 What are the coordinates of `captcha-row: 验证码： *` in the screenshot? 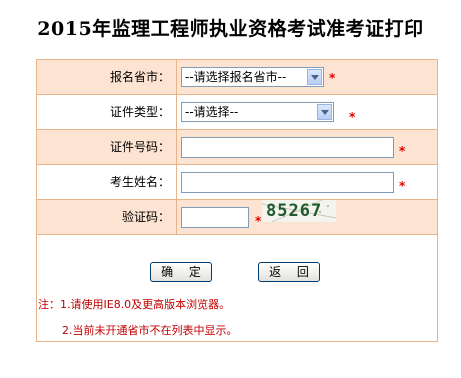 It's located at (237, 217).